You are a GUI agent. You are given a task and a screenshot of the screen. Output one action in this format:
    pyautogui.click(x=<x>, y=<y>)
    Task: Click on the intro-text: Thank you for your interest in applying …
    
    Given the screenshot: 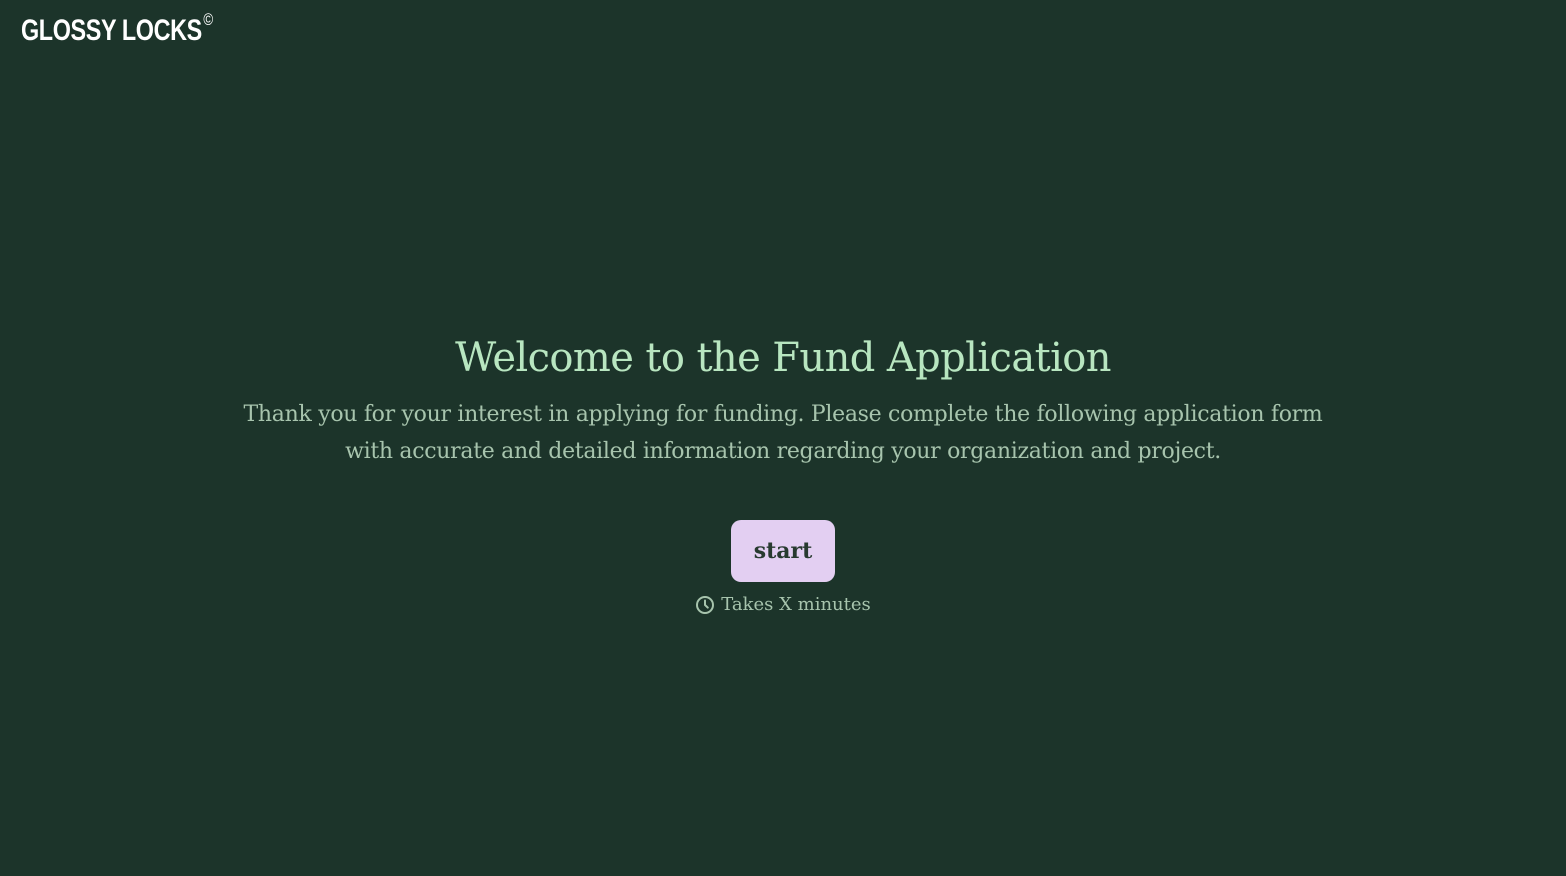 What is the action you would take?
    pyautogui.click(x=783, y=433)
    